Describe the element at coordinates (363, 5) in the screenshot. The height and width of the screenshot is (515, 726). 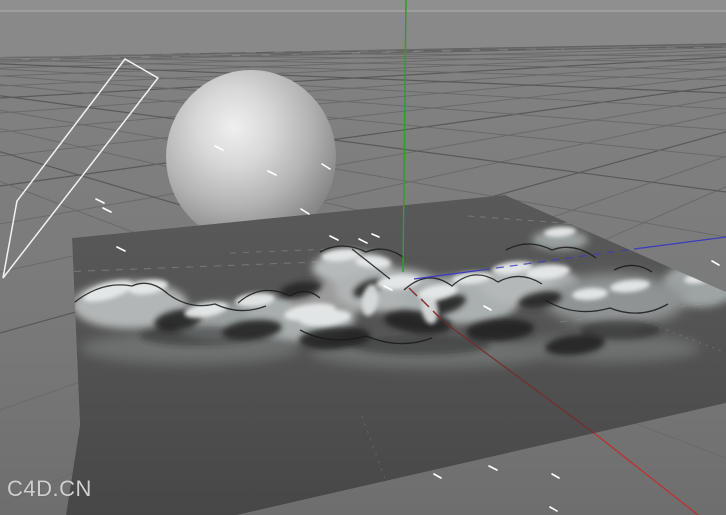
I see `top-band` at that location.